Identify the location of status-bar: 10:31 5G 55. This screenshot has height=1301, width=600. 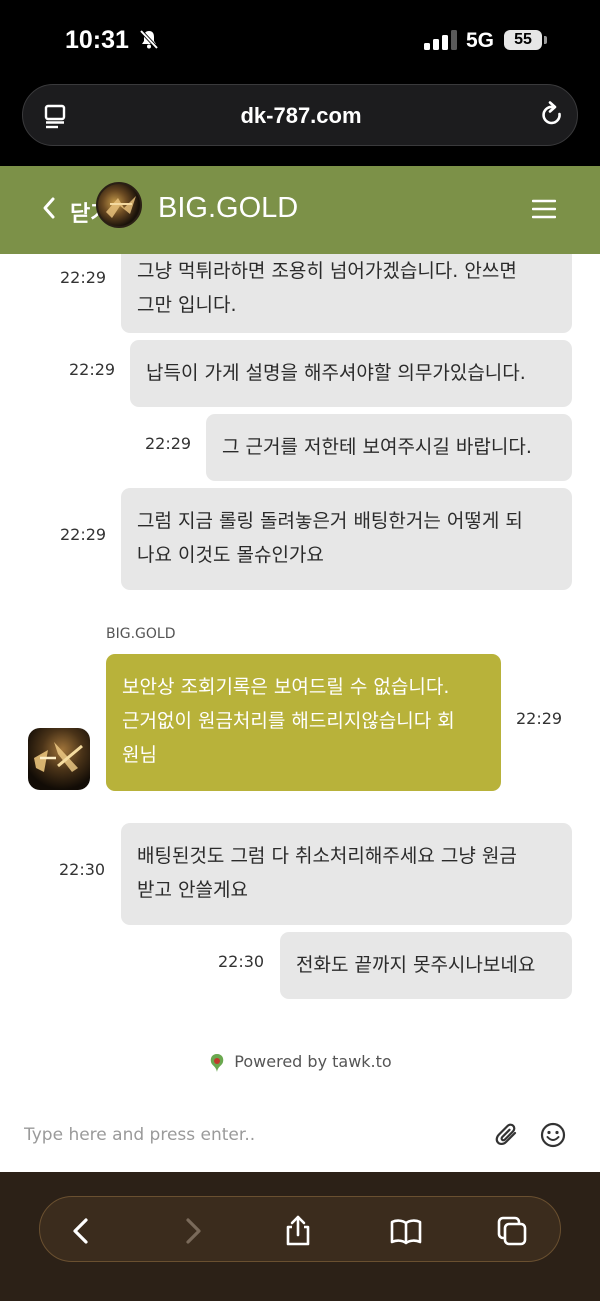
(300, 40).